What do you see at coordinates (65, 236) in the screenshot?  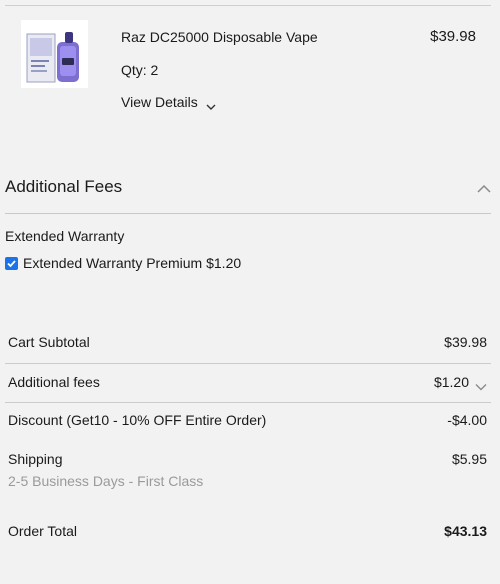 I see `extended-warranty-title: Extended Warranty` at bounding box center [65, 236].